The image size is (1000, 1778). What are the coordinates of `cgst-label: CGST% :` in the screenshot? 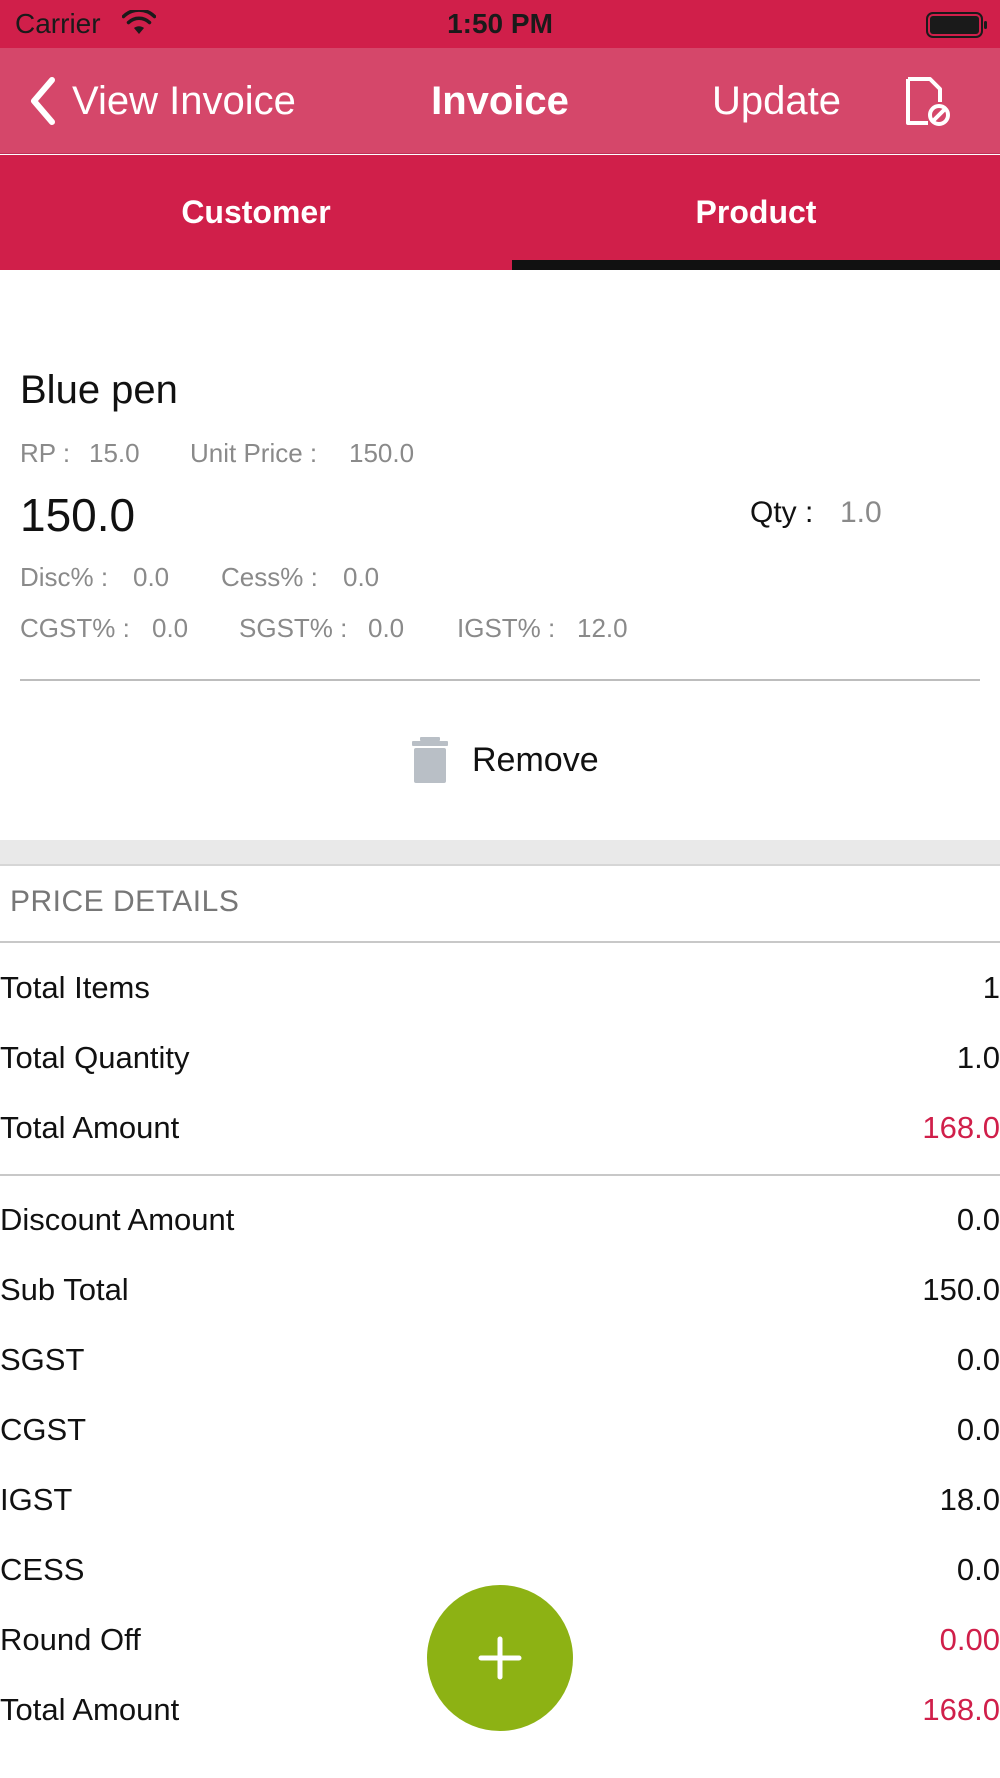 It's located at (75, 628).